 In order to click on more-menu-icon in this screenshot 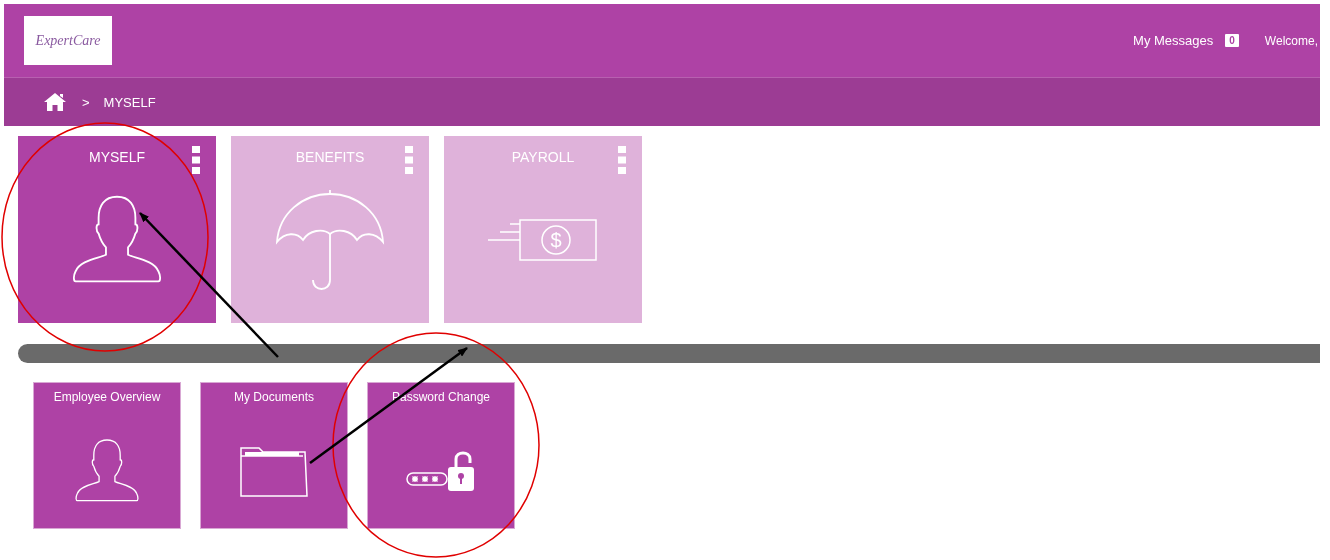, I will do `click(196, 160)`.